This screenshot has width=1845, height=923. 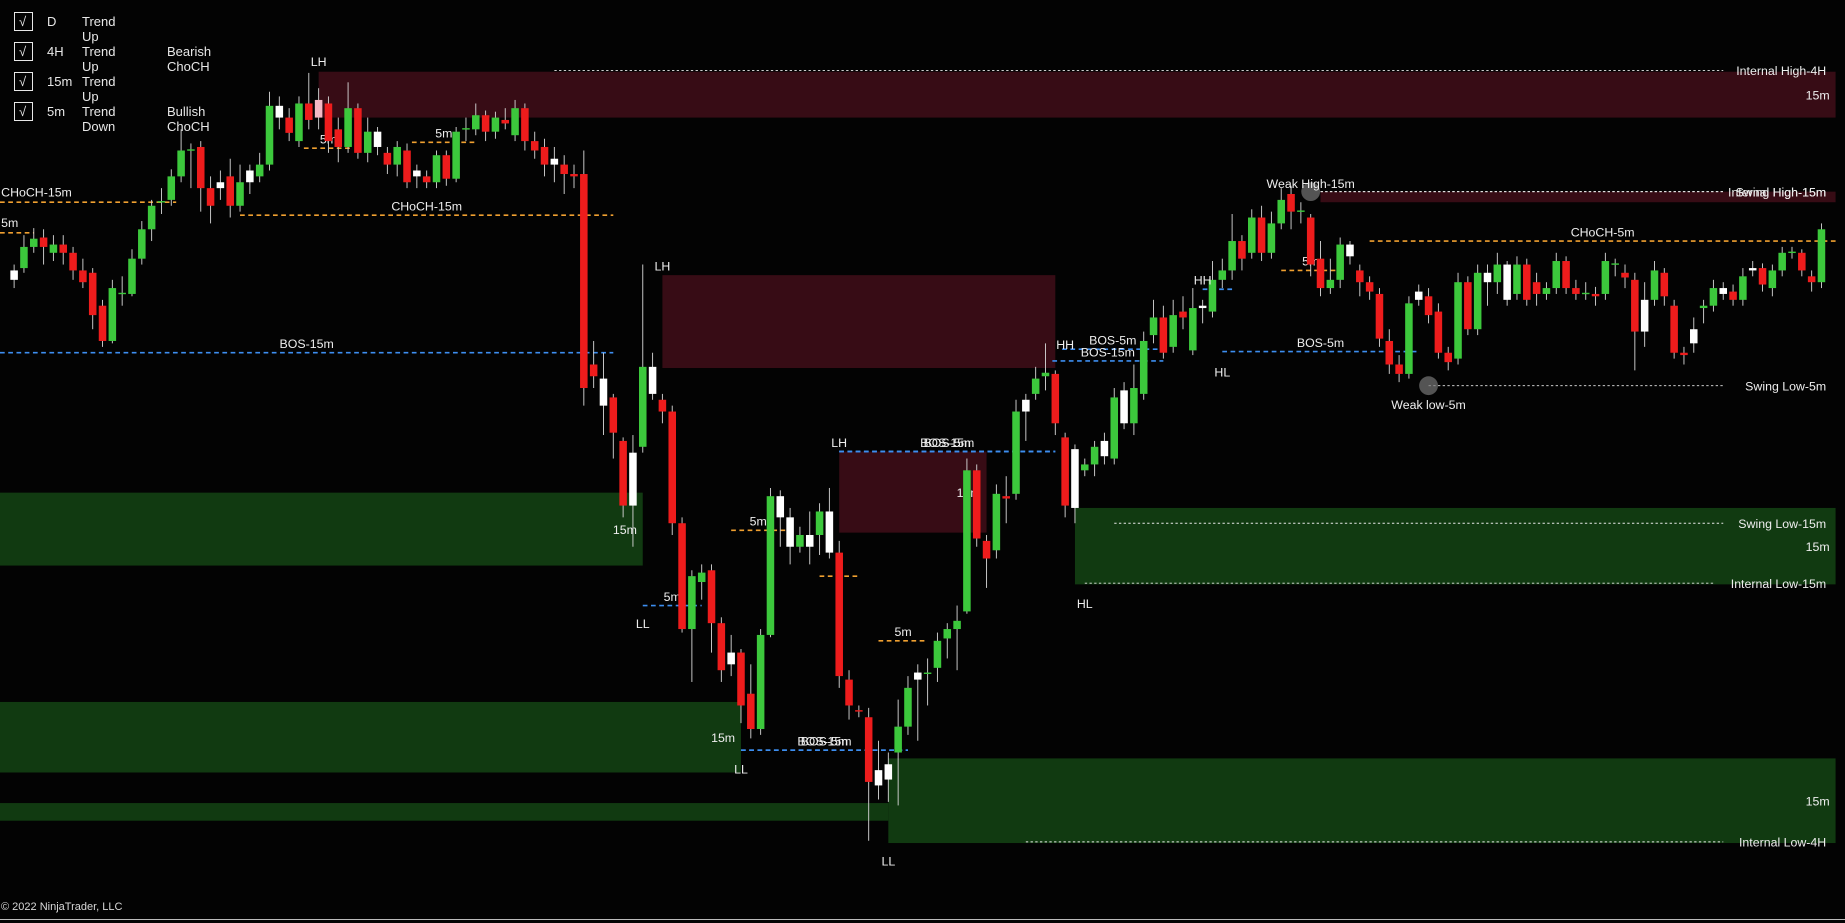 What do you see at coordinates (9, 223) in the screenshot?
I see `line-label: 5m` at bounding box center [9, 223].